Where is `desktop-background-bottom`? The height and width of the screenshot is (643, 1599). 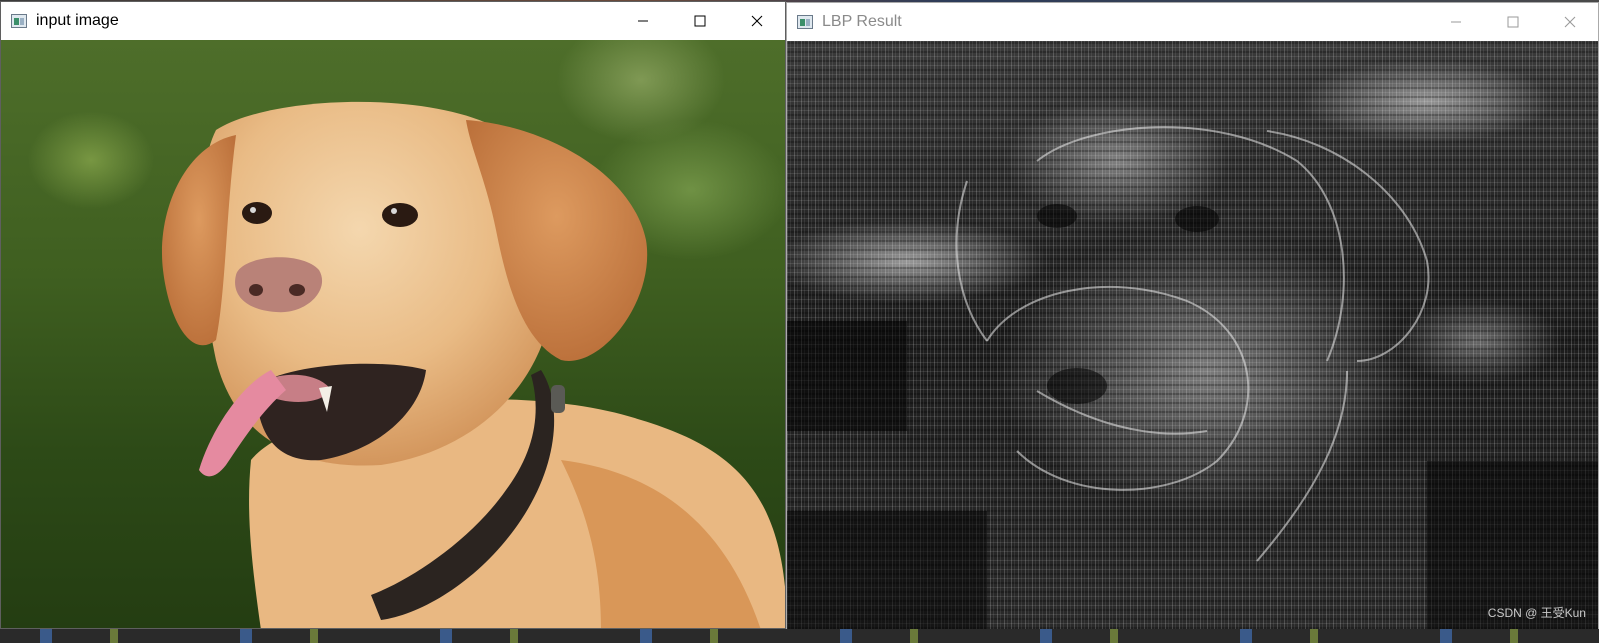 desktop-background-bottom is located at coordinates (799, 636).